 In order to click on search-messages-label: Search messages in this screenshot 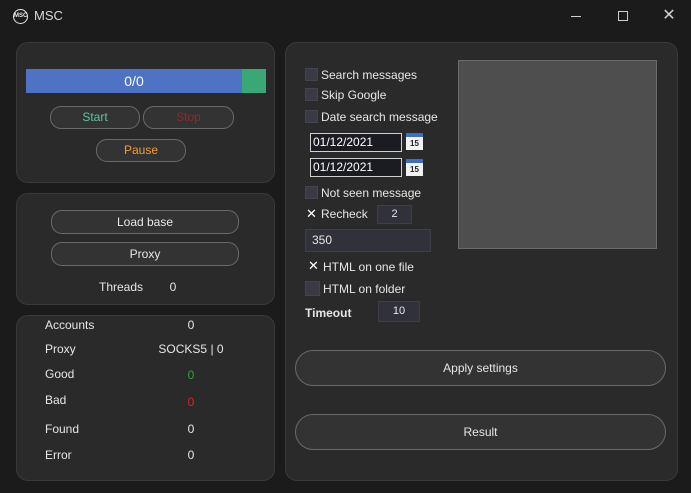, I will do `click(369, 75)`.